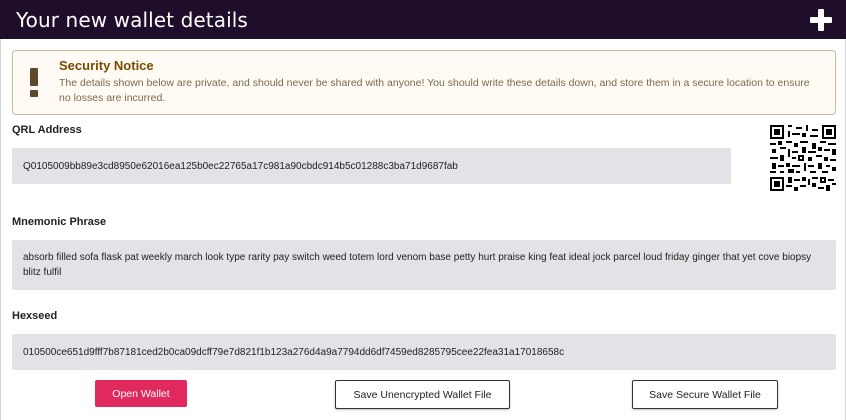 The height and width of the screenshot is (420, 846). I want to click on mnemonic-label: Mnemonic Phrase, so click(59, 222).